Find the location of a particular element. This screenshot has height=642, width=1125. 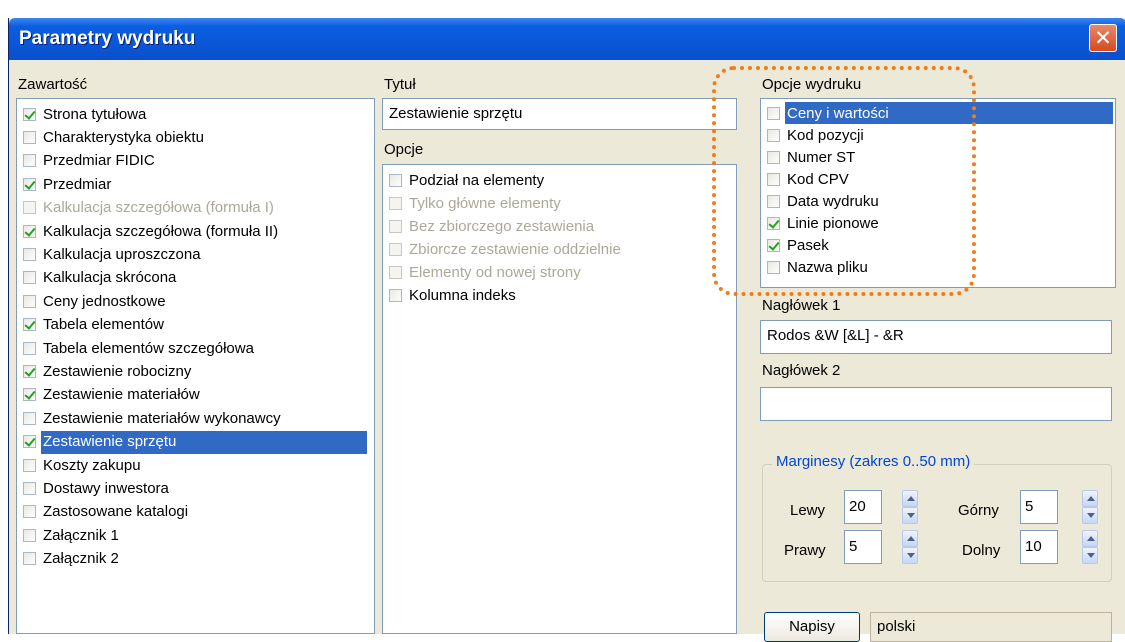

top-margin-spinner is located at coordinates (1090, 507).